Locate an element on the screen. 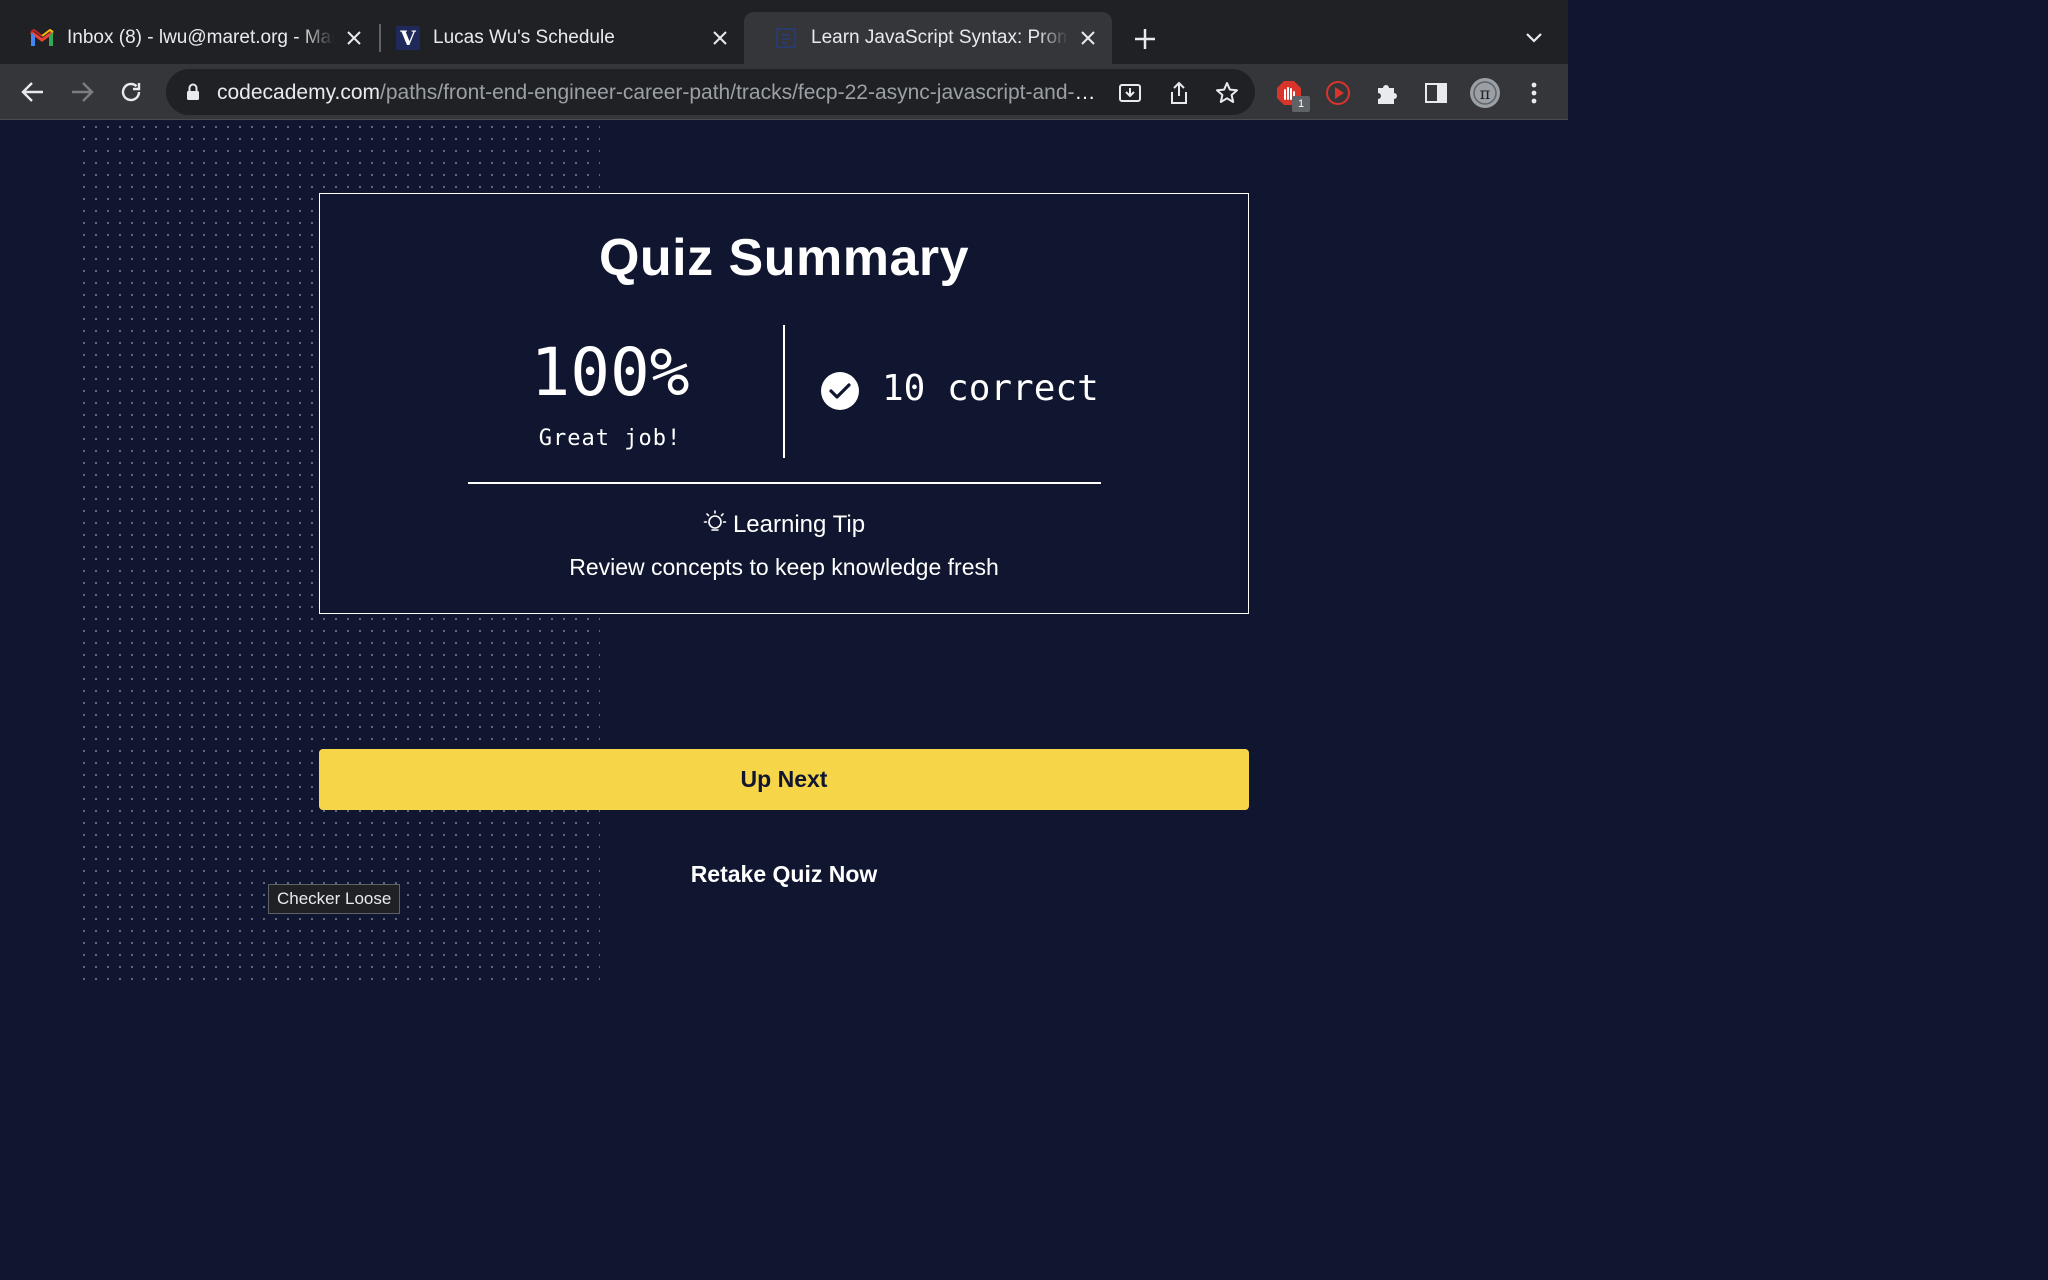 This screenshot has height=1280, width=2048. forward-arrow-icon is located at coordinates (82, 92).